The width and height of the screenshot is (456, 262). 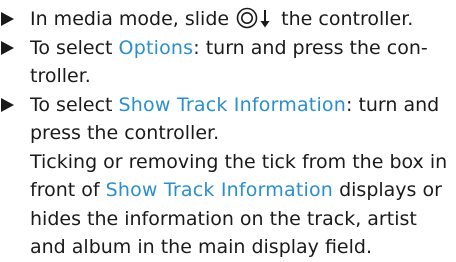 What do you see at coordinates (156, 47) in the screenshot?
I see `menu-term-options: Options` at bounding box center [156, 47].